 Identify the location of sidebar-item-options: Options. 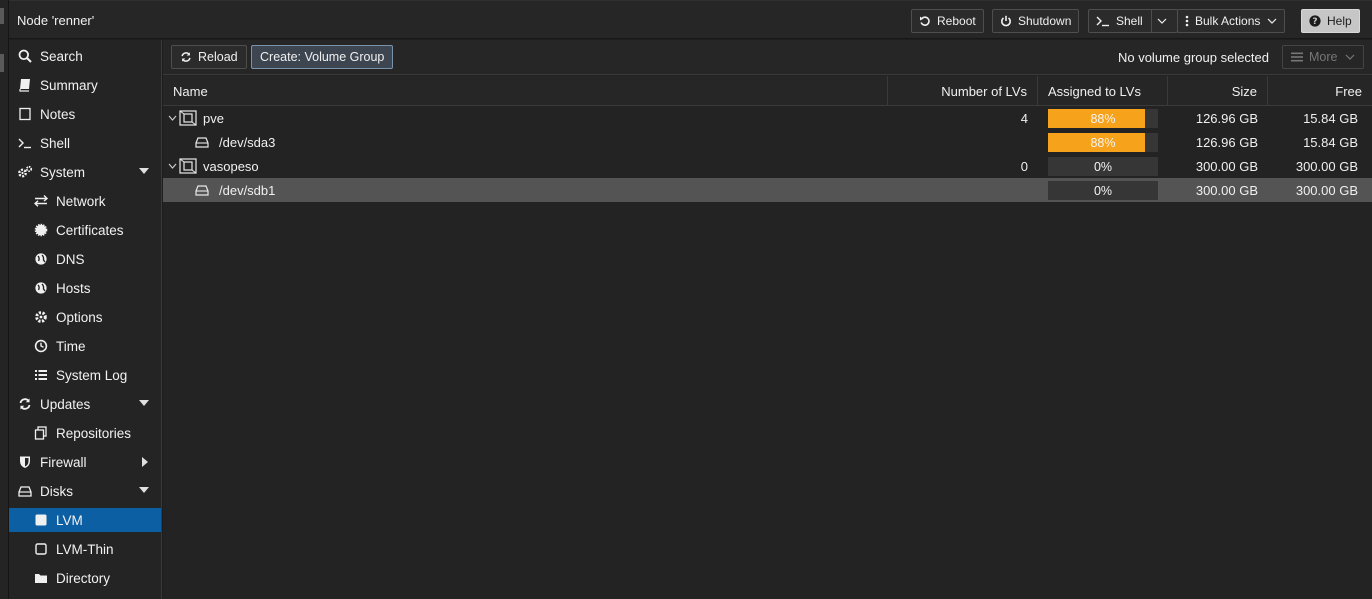
(85, 317).